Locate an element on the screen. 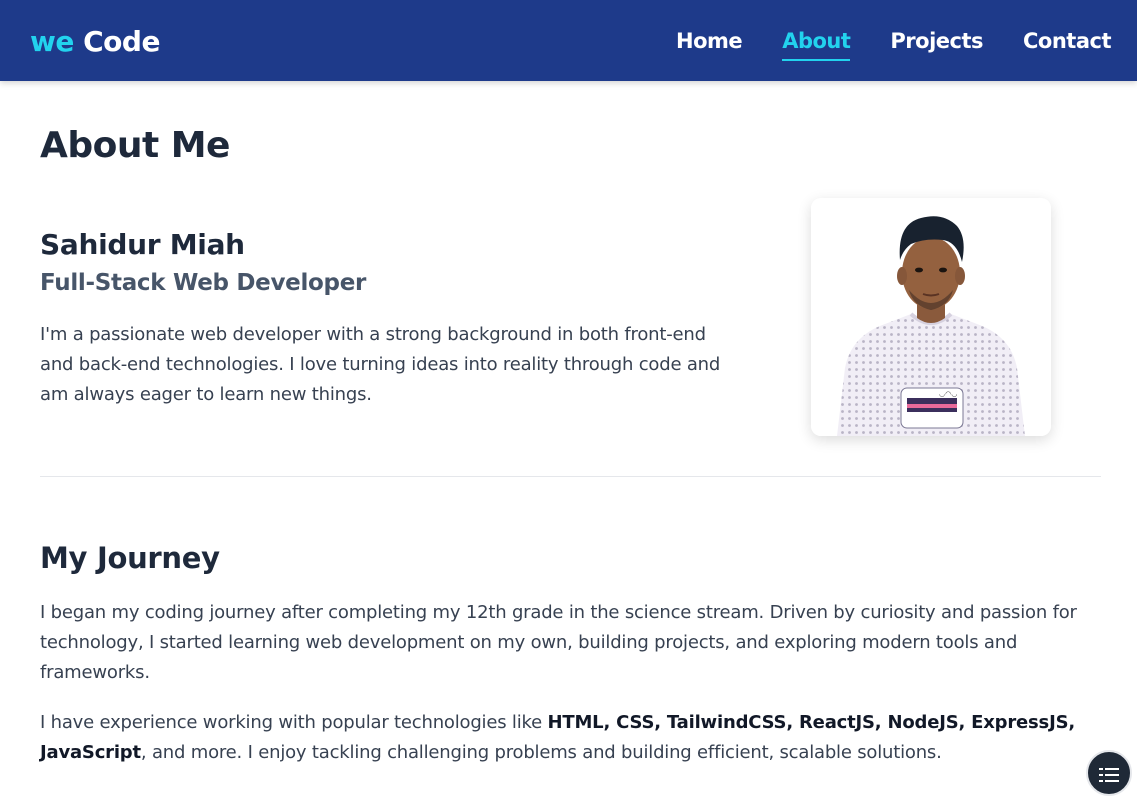  list-menu-icon is located at coordinates (1109, 775).